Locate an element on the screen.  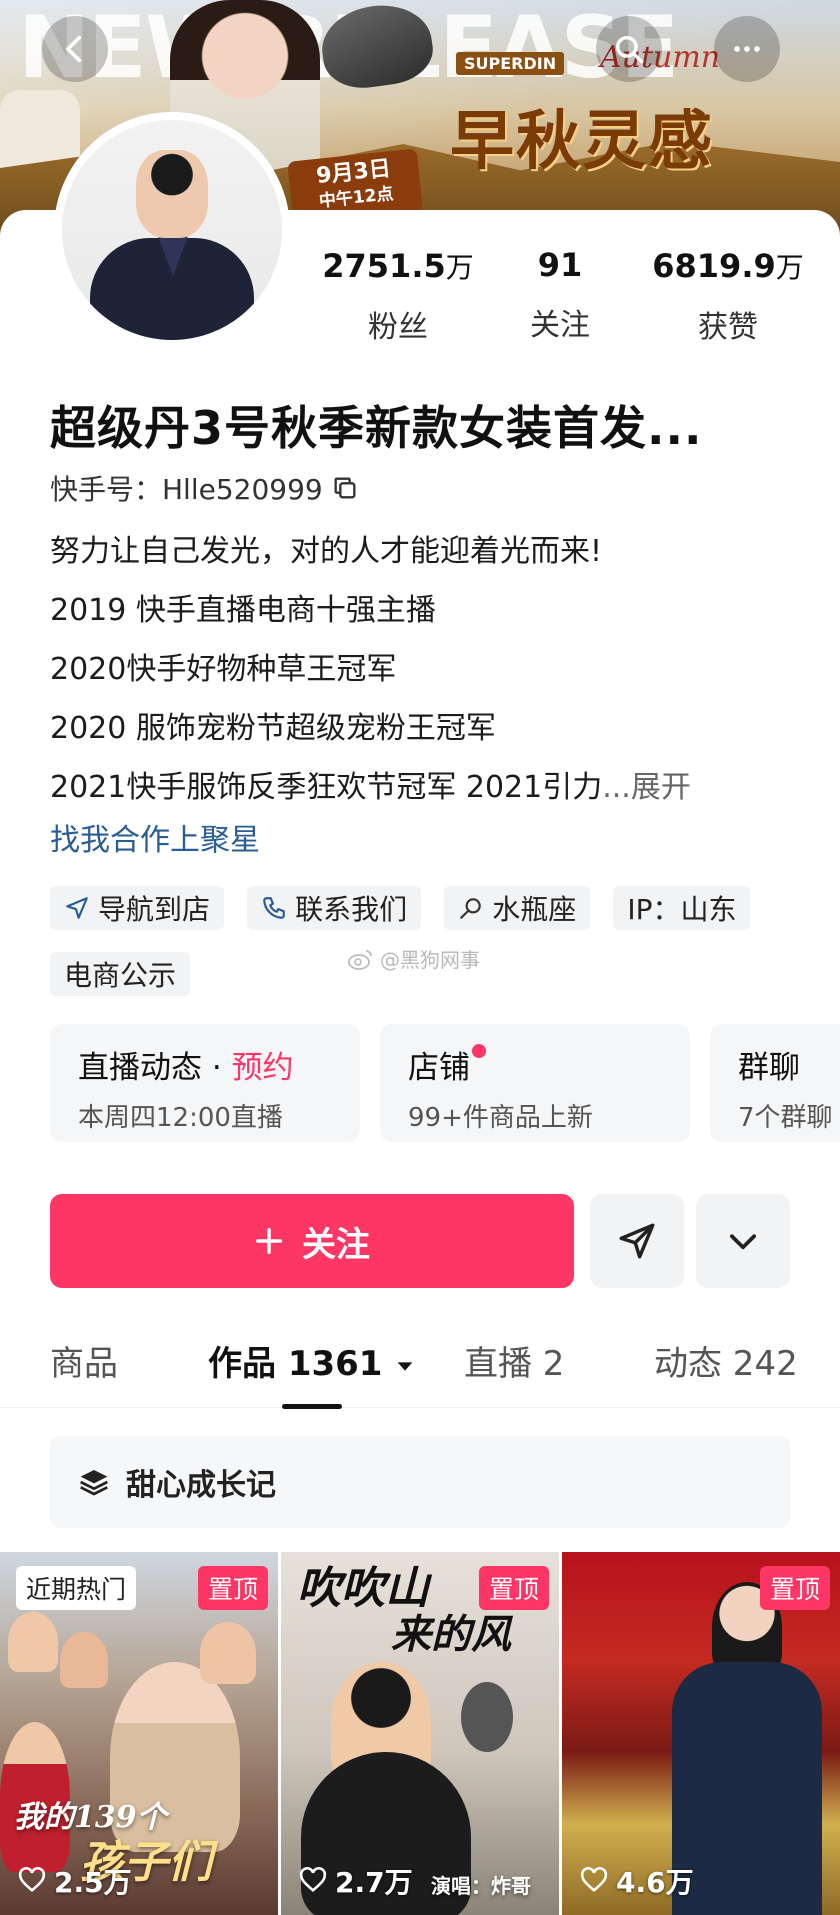
search-button is located at coordinates (629, 49).